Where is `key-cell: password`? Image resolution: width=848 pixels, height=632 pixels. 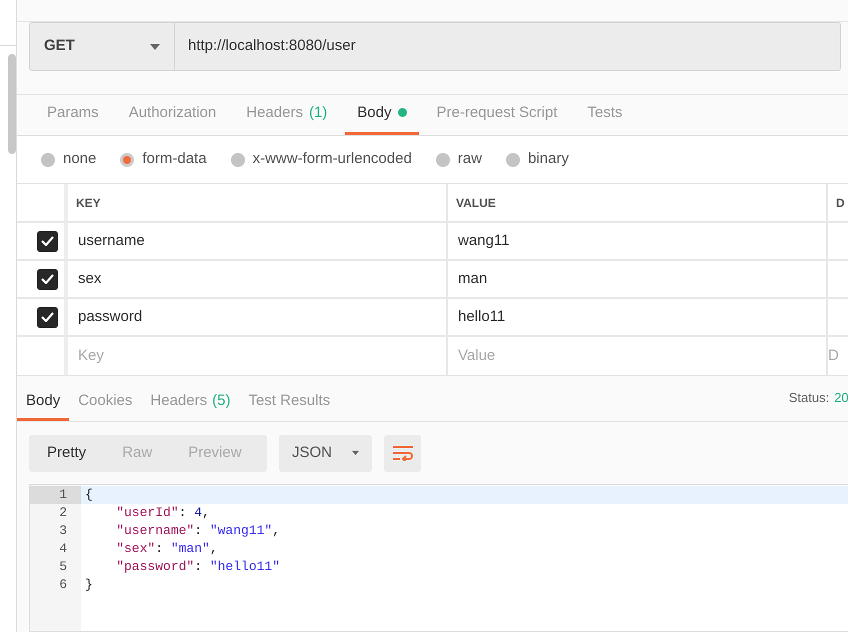
key-cell: password is located at coordinates (110, 317).